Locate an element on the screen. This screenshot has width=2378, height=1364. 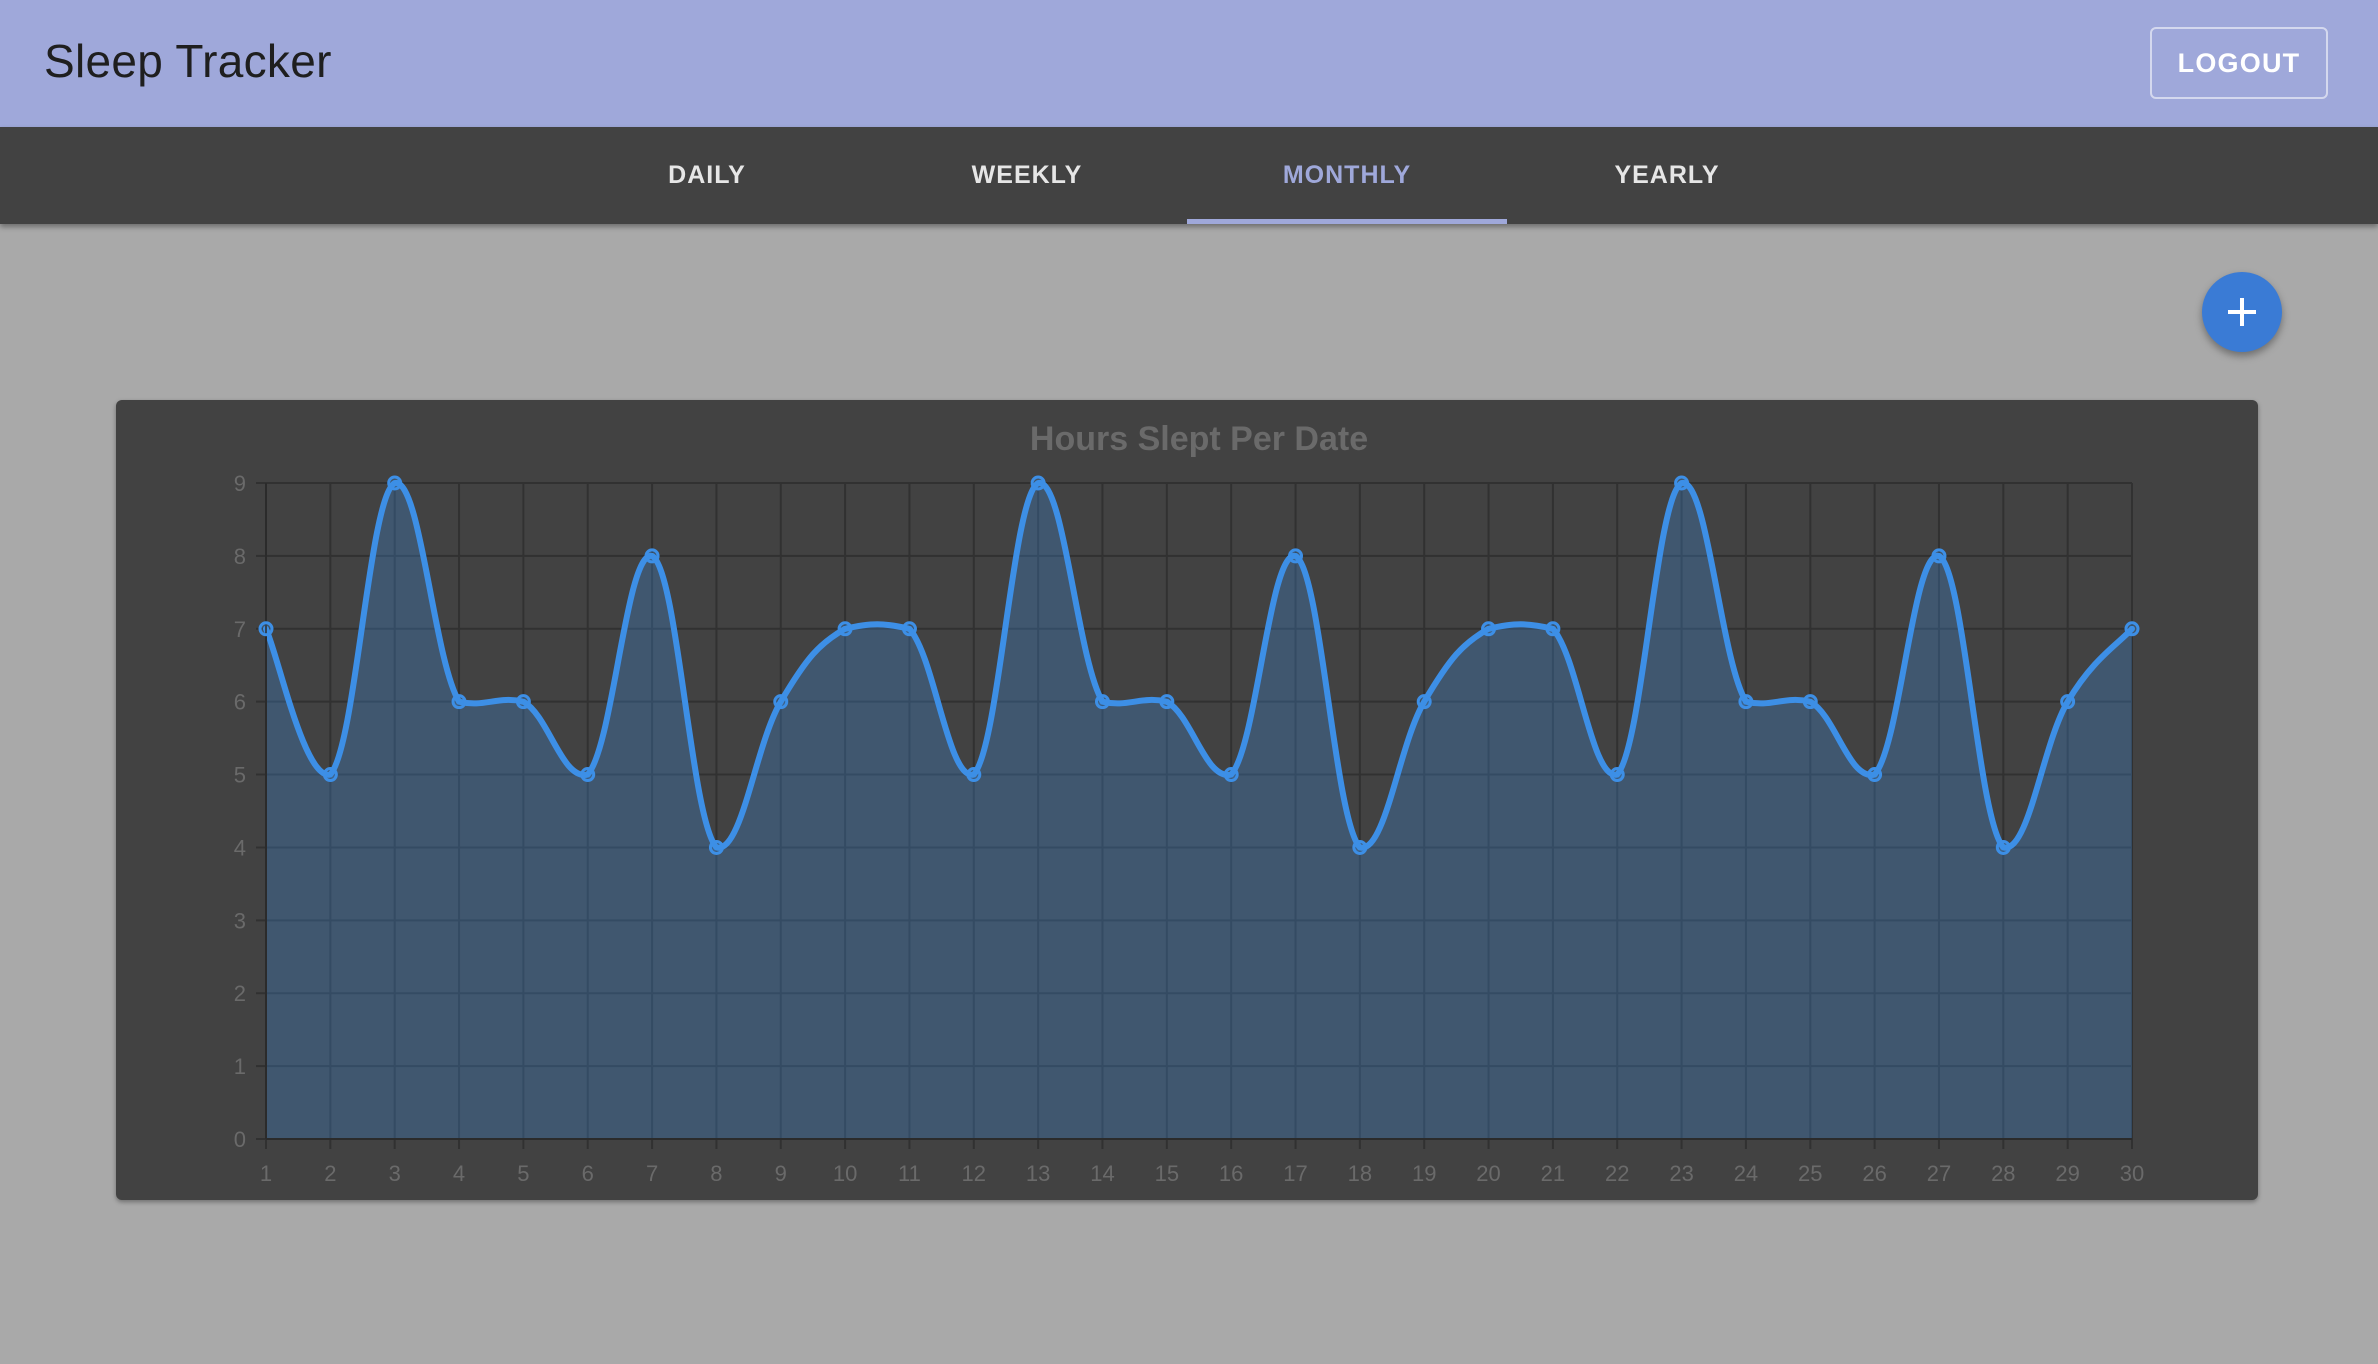
x-tick-label: 10 is located at coordinates (845, 1173).